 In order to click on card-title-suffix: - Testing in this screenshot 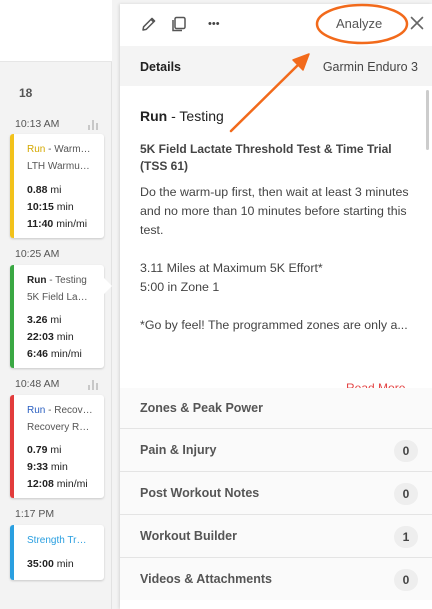, I will do `click(66, 280)`.